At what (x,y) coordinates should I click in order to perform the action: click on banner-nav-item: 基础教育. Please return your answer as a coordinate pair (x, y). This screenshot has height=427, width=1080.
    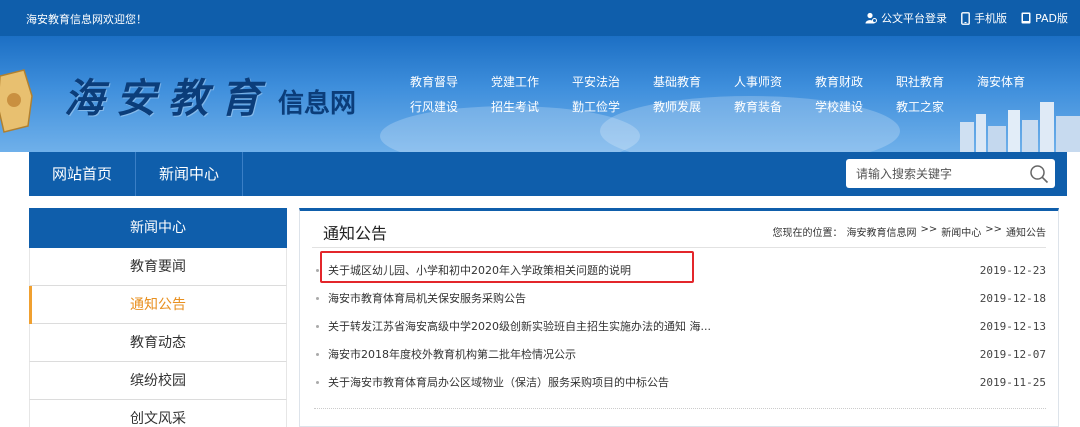
    Looking at the image, I should click on (693, 81).